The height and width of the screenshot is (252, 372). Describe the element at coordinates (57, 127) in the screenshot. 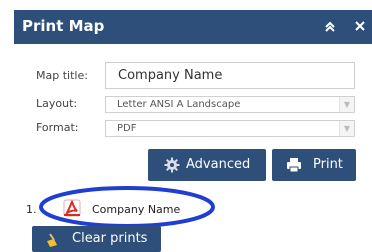

I see `format-label: Format:` at that location.